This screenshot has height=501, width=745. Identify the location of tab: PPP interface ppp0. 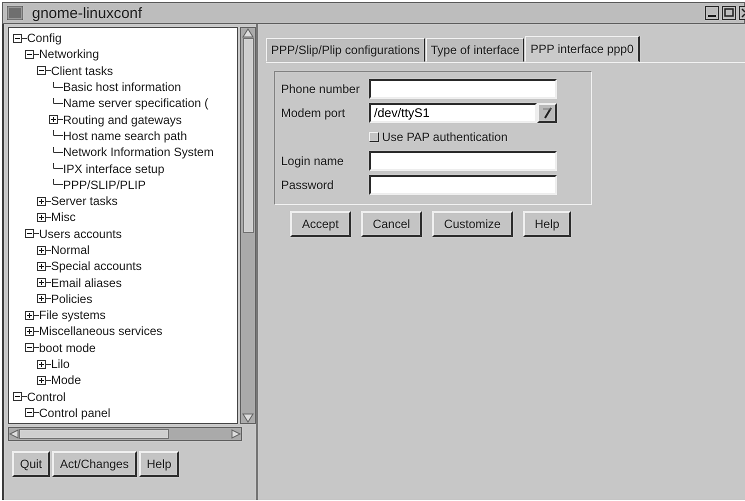
(582, 49).